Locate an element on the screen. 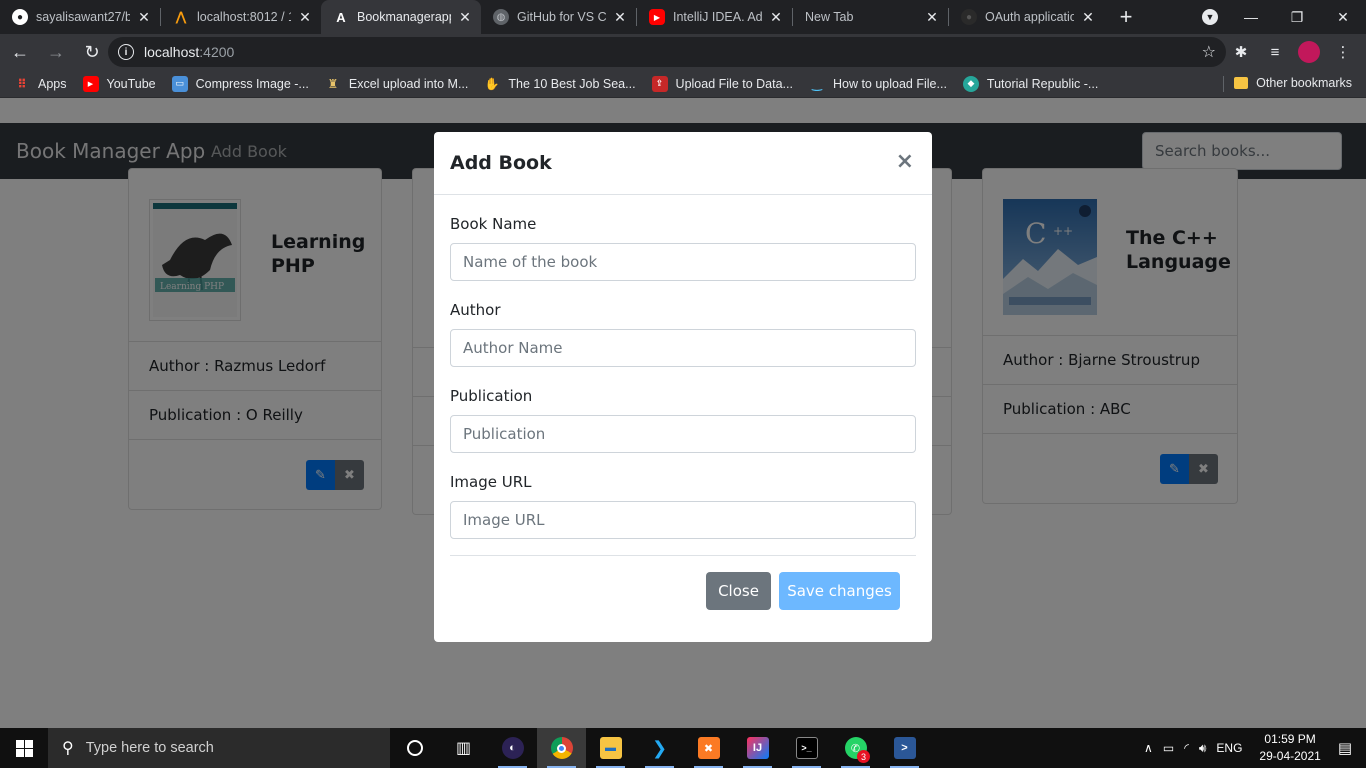  wifi-icon: ◜ is located at coordinates (1186, 748).